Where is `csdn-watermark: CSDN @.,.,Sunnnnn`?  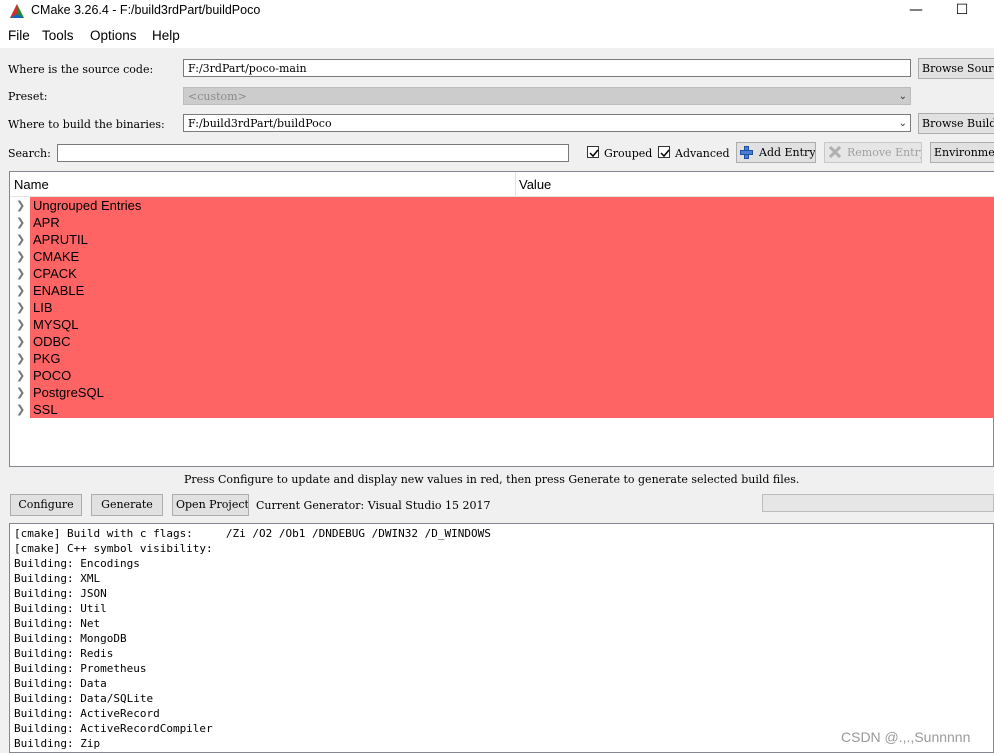
csdn-watermark: CSDN @.,.,Sunnnnn is located at coordinates (906, 737).